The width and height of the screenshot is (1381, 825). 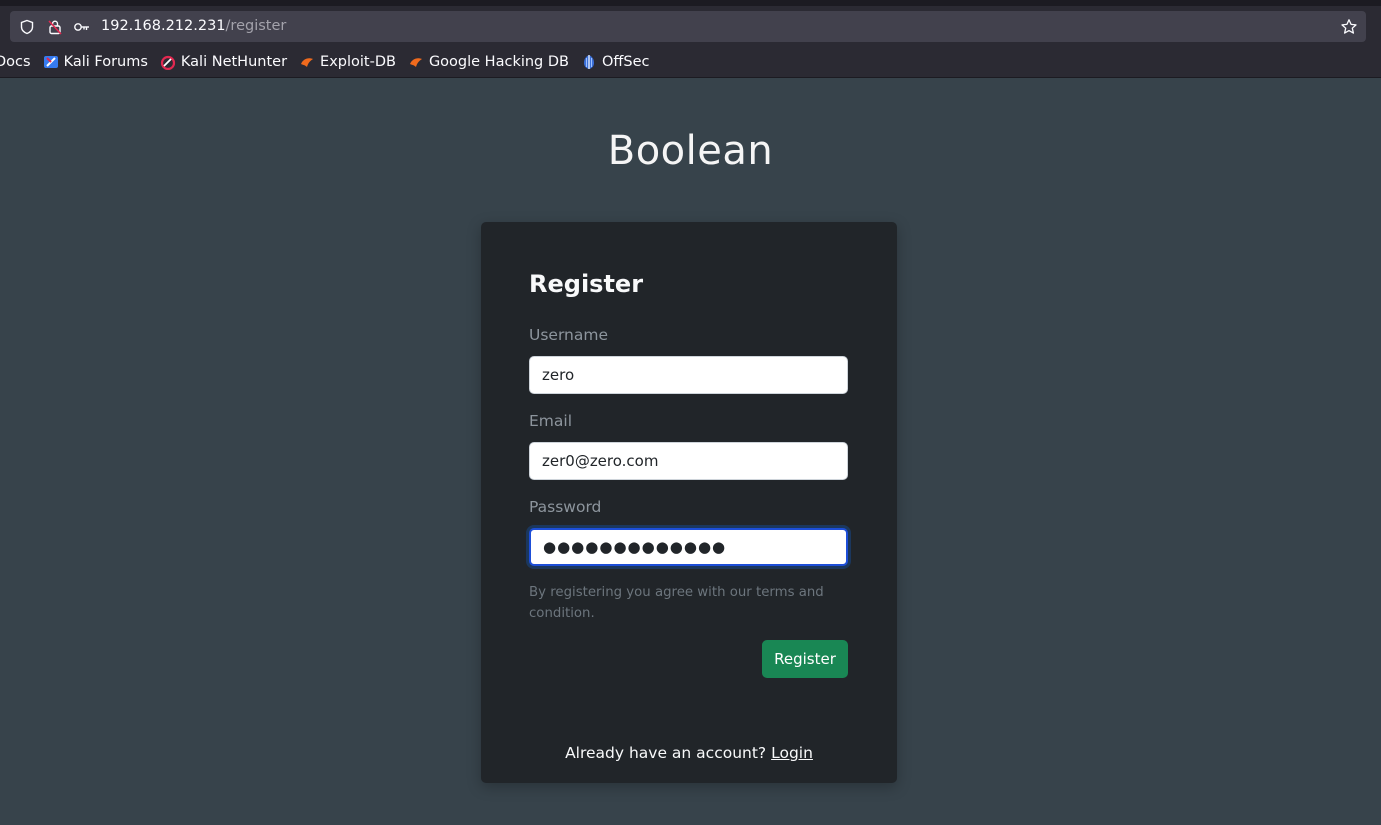 I want to click on url-path: /register, so click(x=256, y=26).